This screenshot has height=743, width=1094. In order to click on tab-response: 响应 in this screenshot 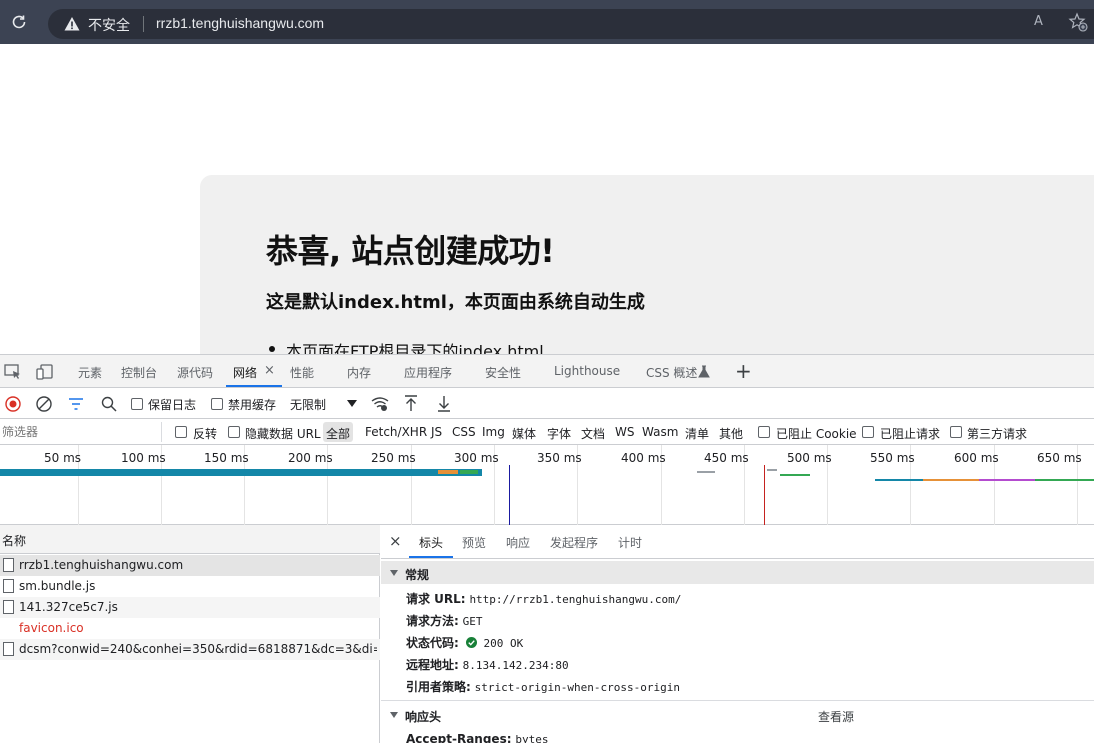, I will do `click(518, 542)`.